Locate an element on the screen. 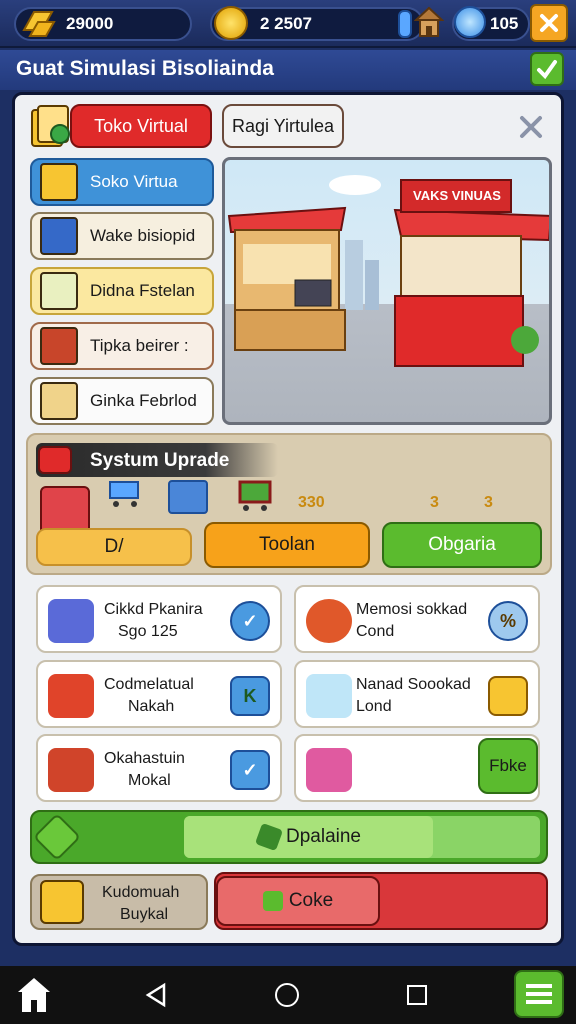 Image resolution: width=576 pixels, height=1024 pixels. red-crate-icon is located at coordinates (59, 346).